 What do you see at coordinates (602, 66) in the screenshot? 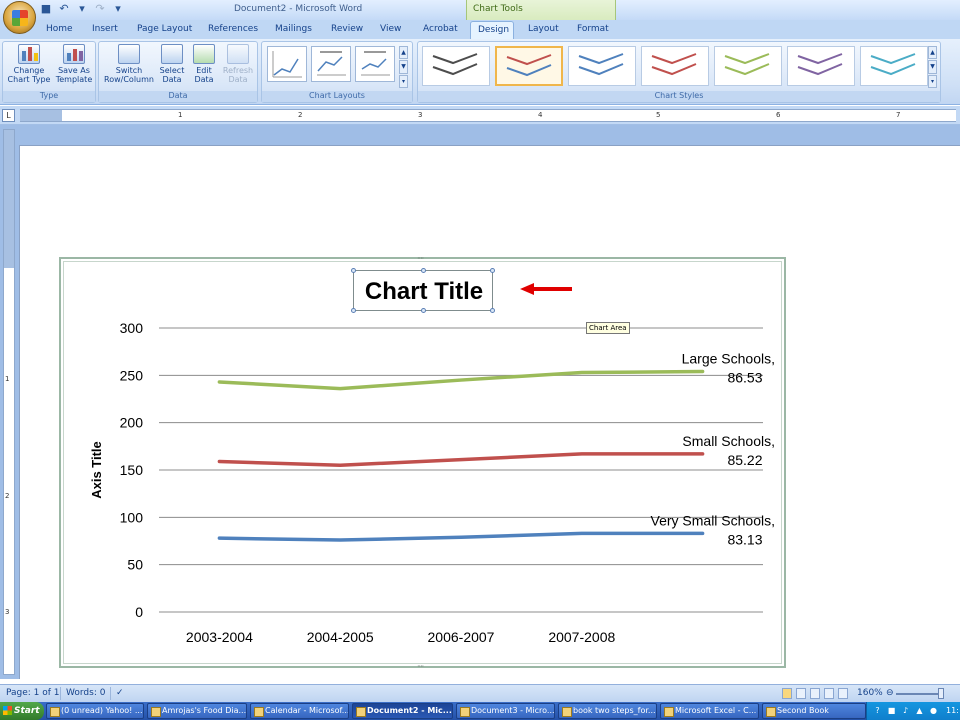
I see `chart-style-3-thumb` at bounding box center [602, 66].